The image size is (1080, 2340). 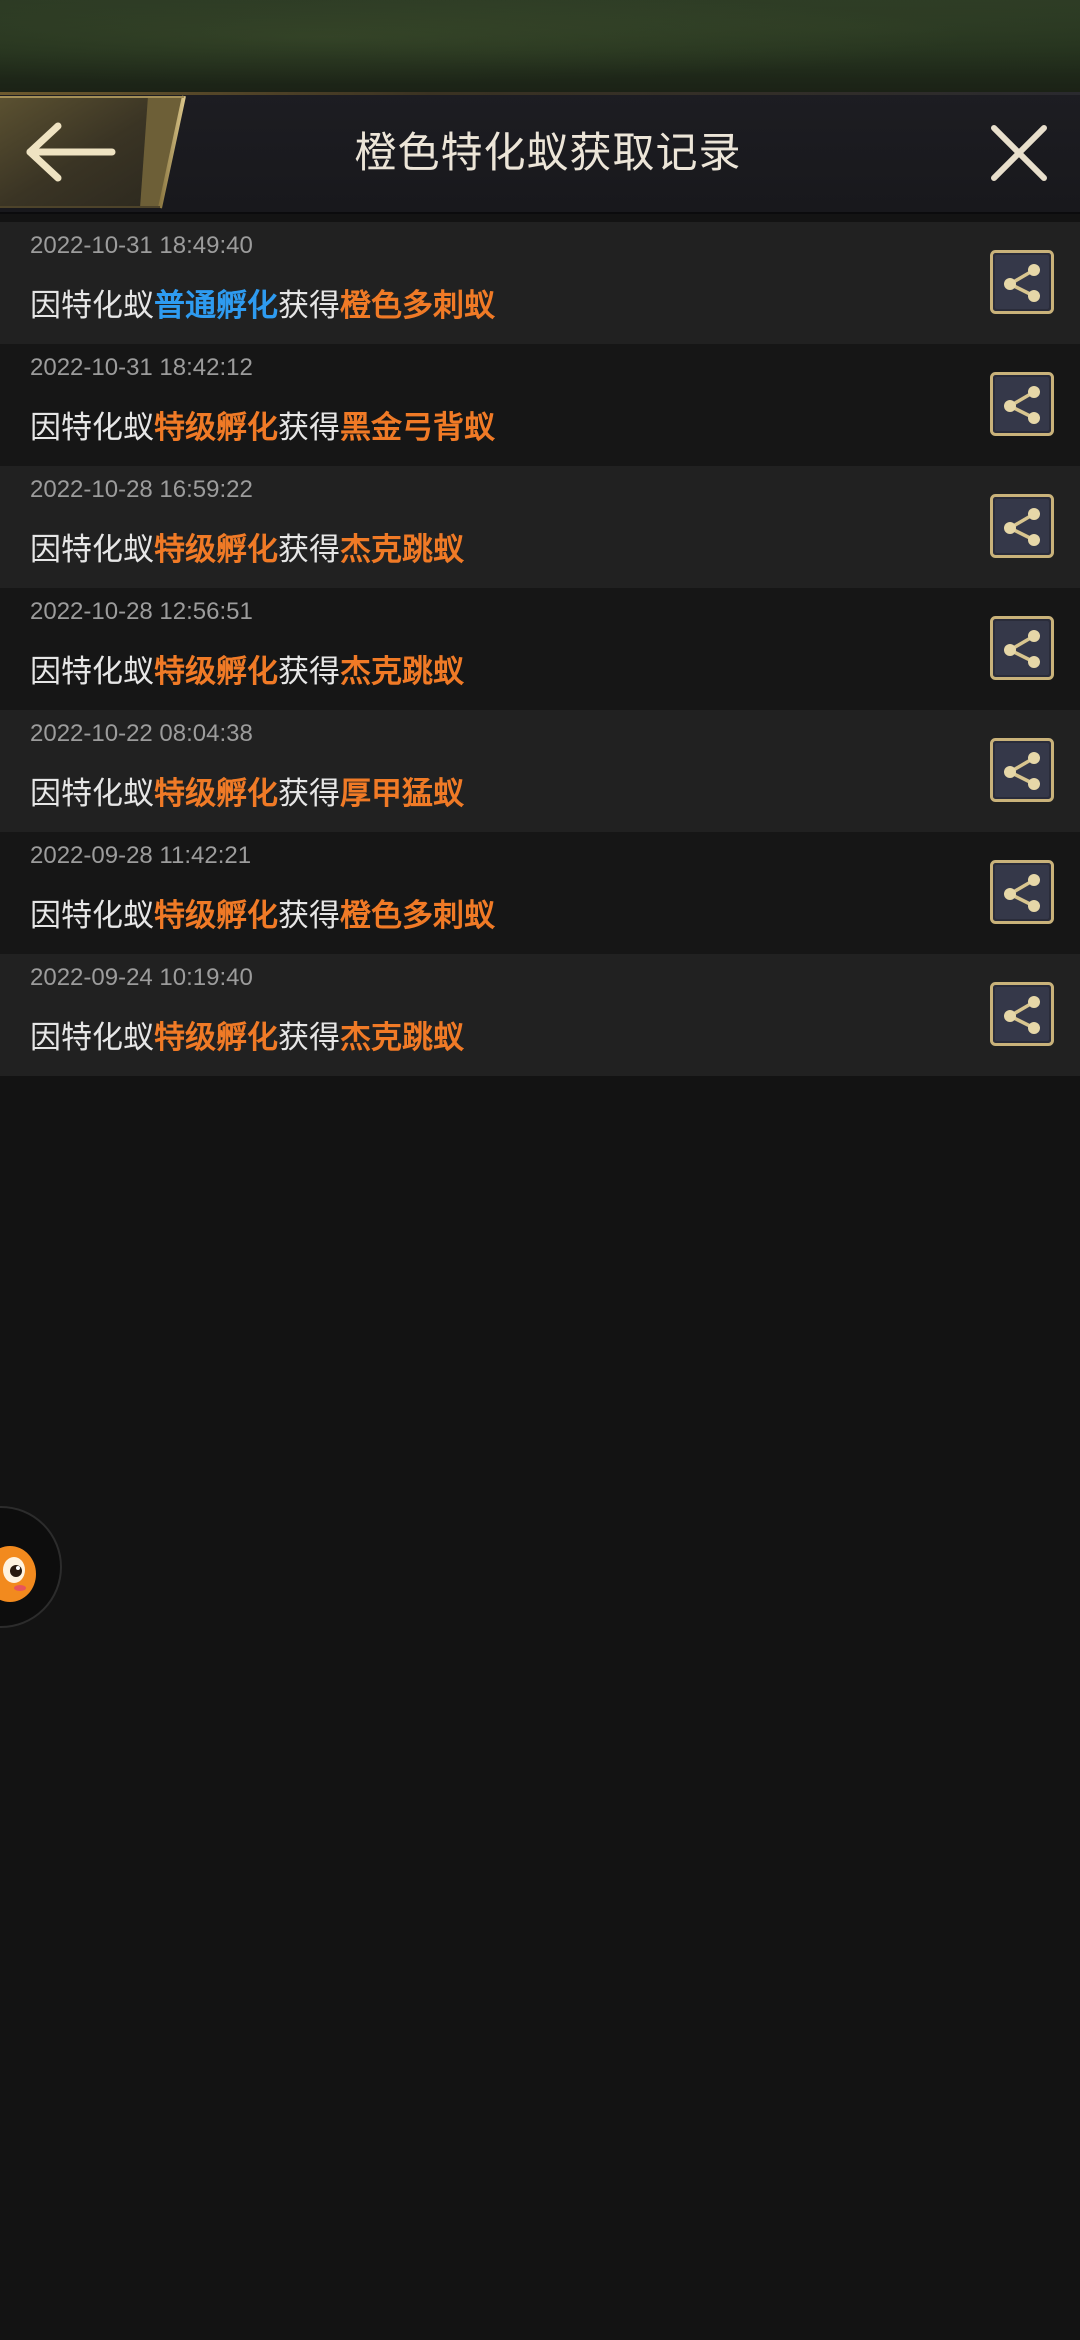 What do you see at coordinates (141, 367) in the screenshot?
I see `record-time: 2022-10-31 18:42:12` at bounding box center [141, 367].